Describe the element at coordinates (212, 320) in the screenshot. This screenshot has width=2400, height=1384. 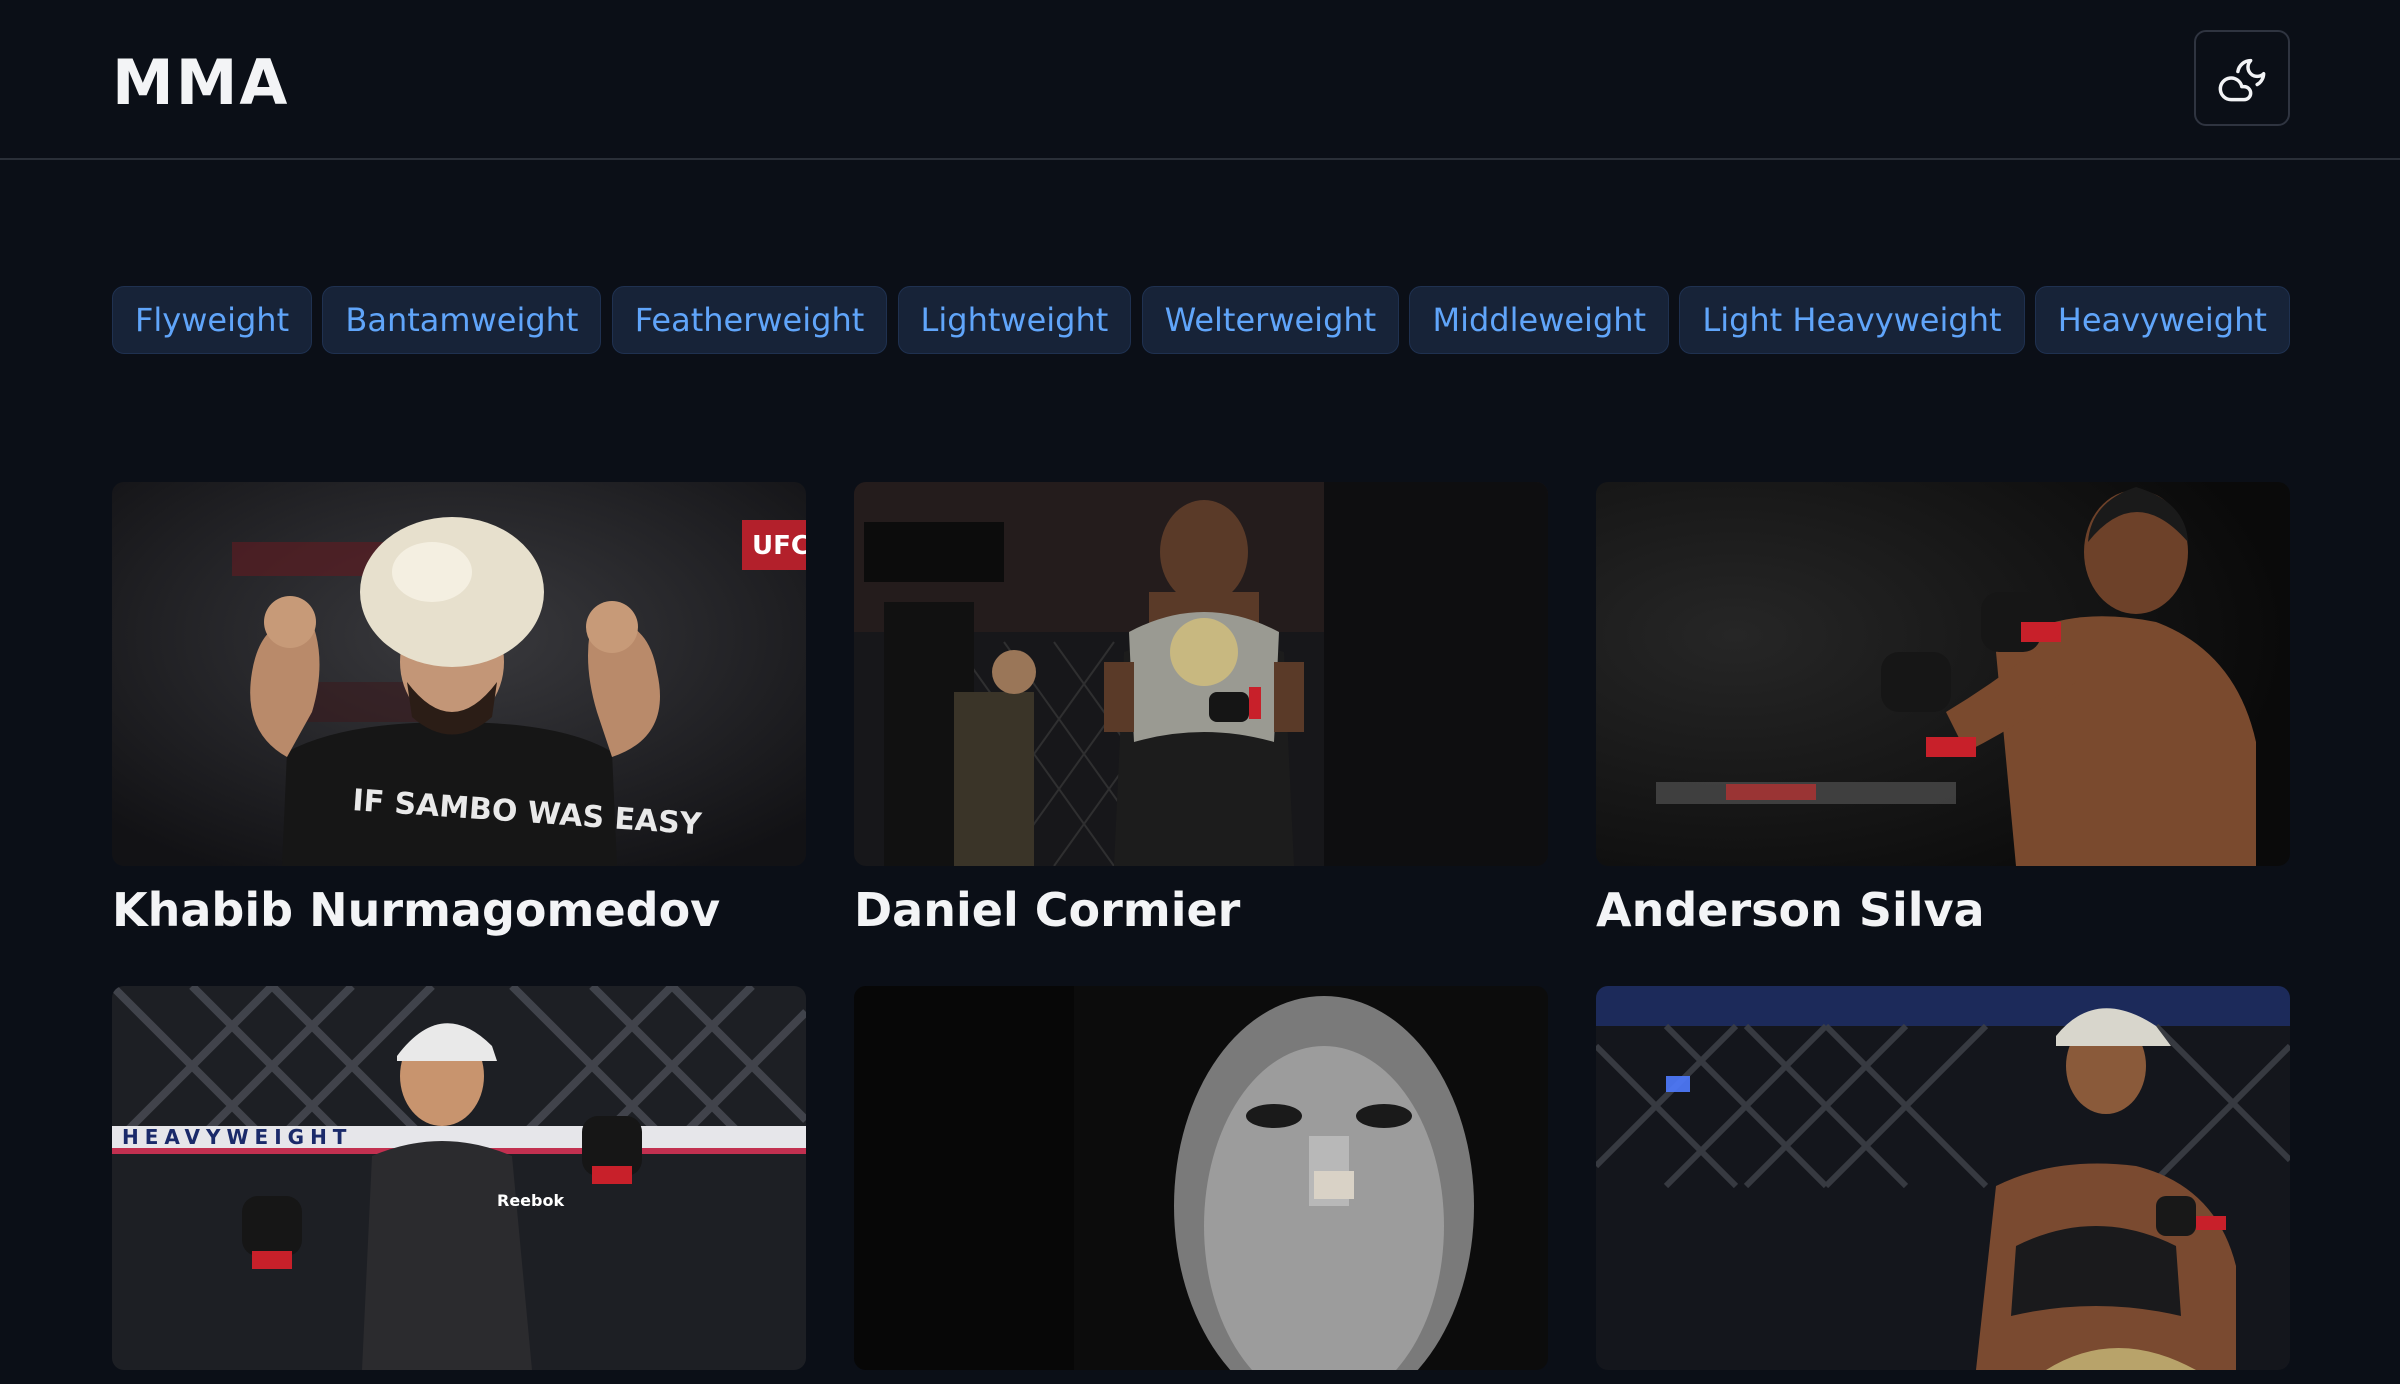
I see `chip-flyweight: Flyweight` at that location.